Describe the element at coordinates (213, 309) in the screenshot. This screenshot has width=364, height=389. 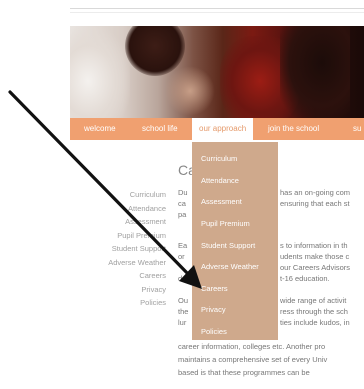
I see `dropdown-item-privacy: Privacy` at that location.